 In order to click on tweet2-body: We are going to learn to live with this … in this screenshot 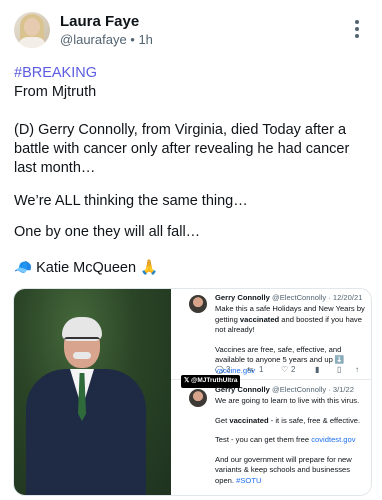, I will do `click(291, 445)`.